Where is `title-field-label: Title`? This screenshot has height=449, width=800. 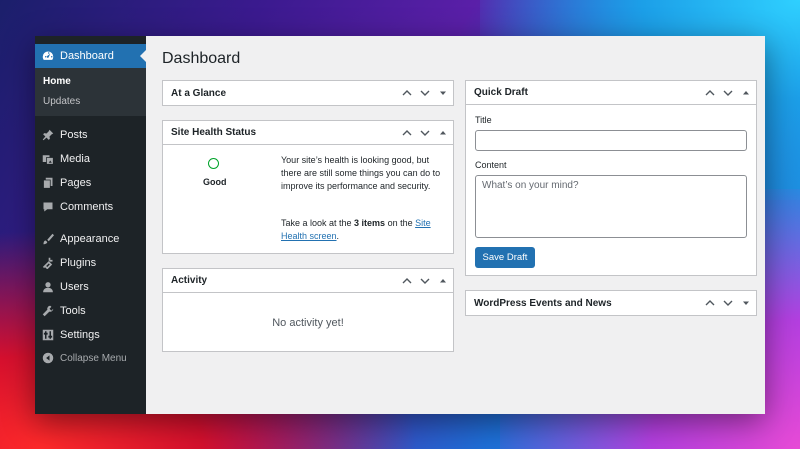 title-field-label: Title is located at coordinates (483, 120).